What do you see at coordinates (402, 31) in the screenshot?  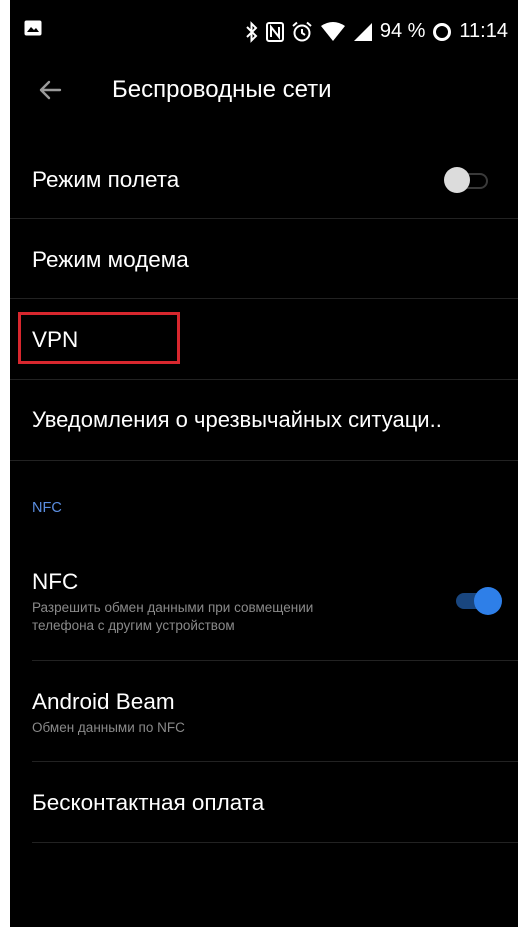 I see `battery-level: 94 %` at bounding box center [402, 31].